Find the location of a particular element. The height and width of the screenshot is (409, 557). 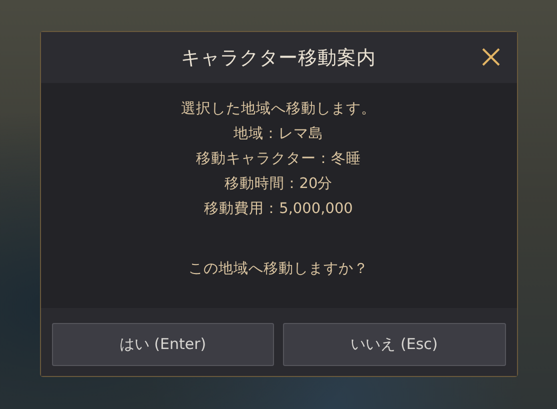

cancel-button: いいえ (Esc) is located at coordinates (394, 344).